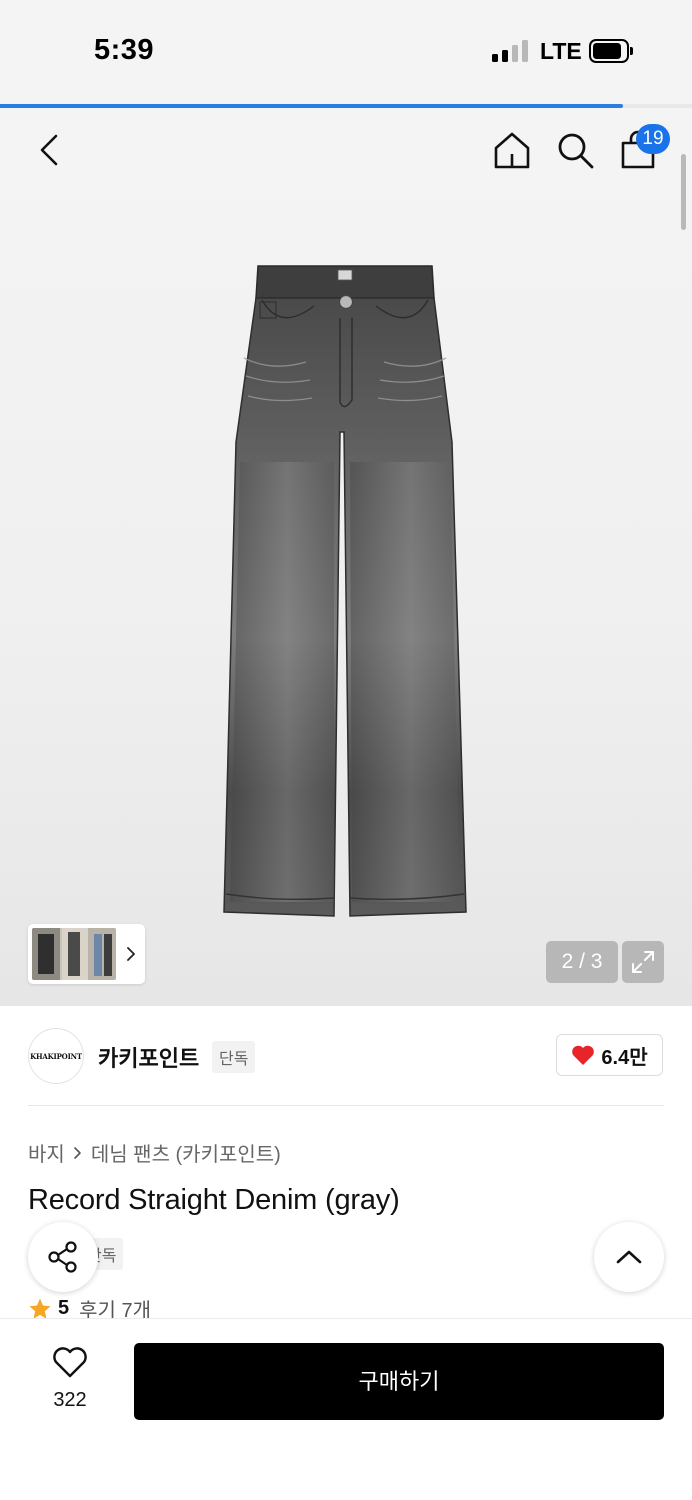  Describe the element at coordinates (346, 1105) in the screenshot. I see `section-divider` at that location.